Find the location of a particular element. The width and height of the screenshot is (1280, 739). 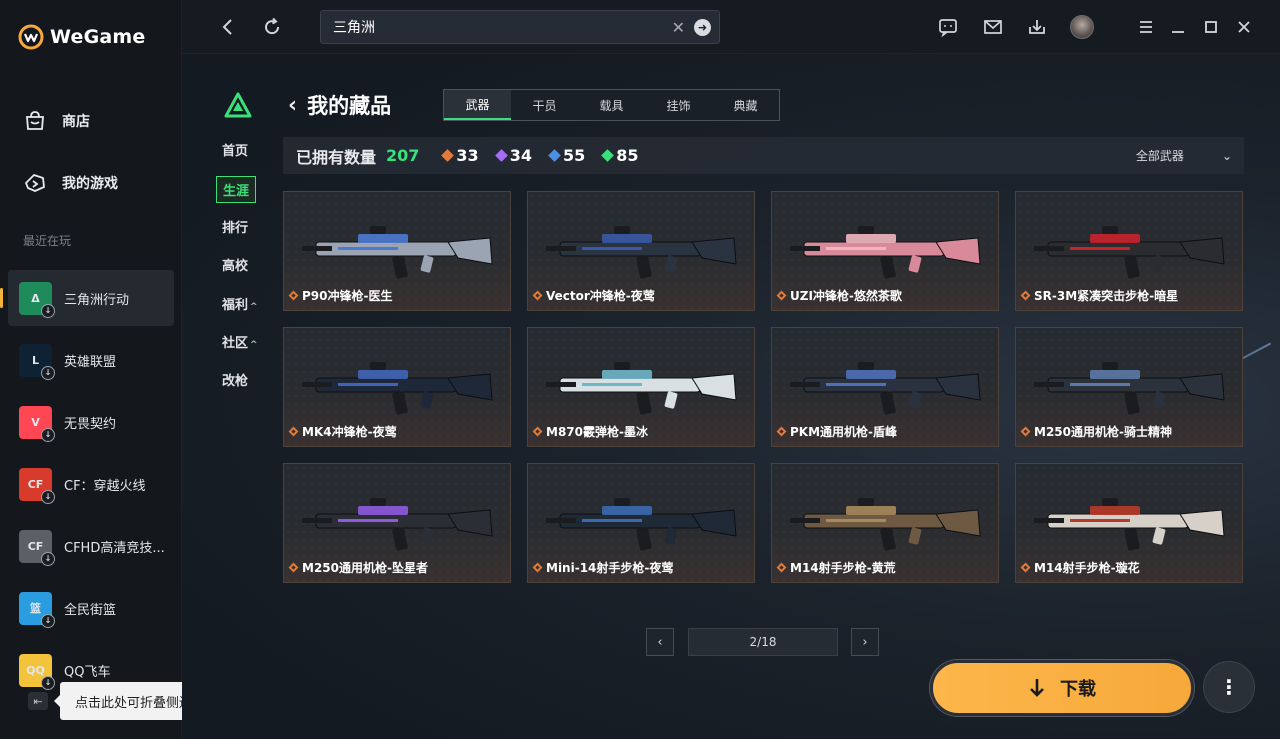

page-title: ‹ 我的藏品 is located at coordinates (339, 105).